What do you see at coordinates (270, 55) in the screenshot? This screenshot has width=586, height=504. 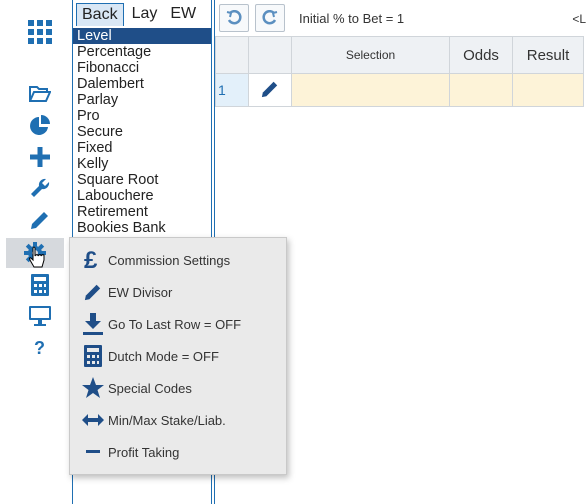 I see `col-header-edit` at bounding box center [270, 55].